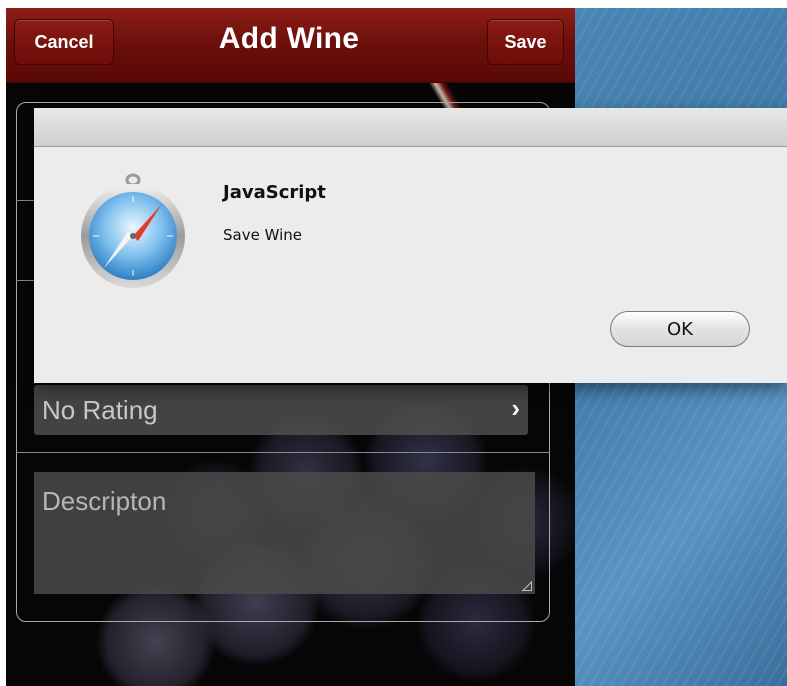  Describe the element at coordinates (100, 410) in the screenshot. I see `rating-value: No Rating` at that location.